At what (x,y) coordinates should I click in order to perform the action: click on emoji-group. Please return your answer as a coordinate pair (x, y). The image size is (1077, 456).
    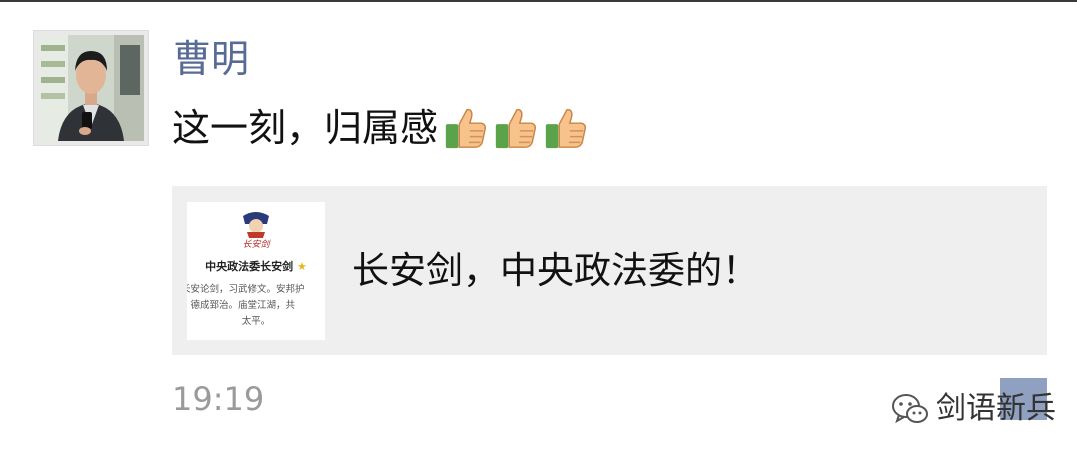
    Looking at the image, I should click on (517, 128).